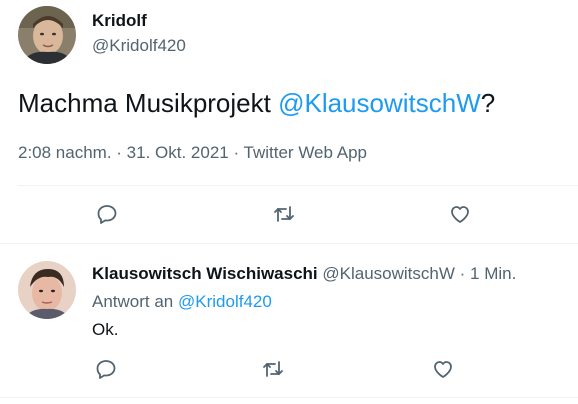  What do you see at coordinates (225, 301) in the screenshot?
I see `replying-to-link: @Kridolf420` at bounding box center [225, 301].